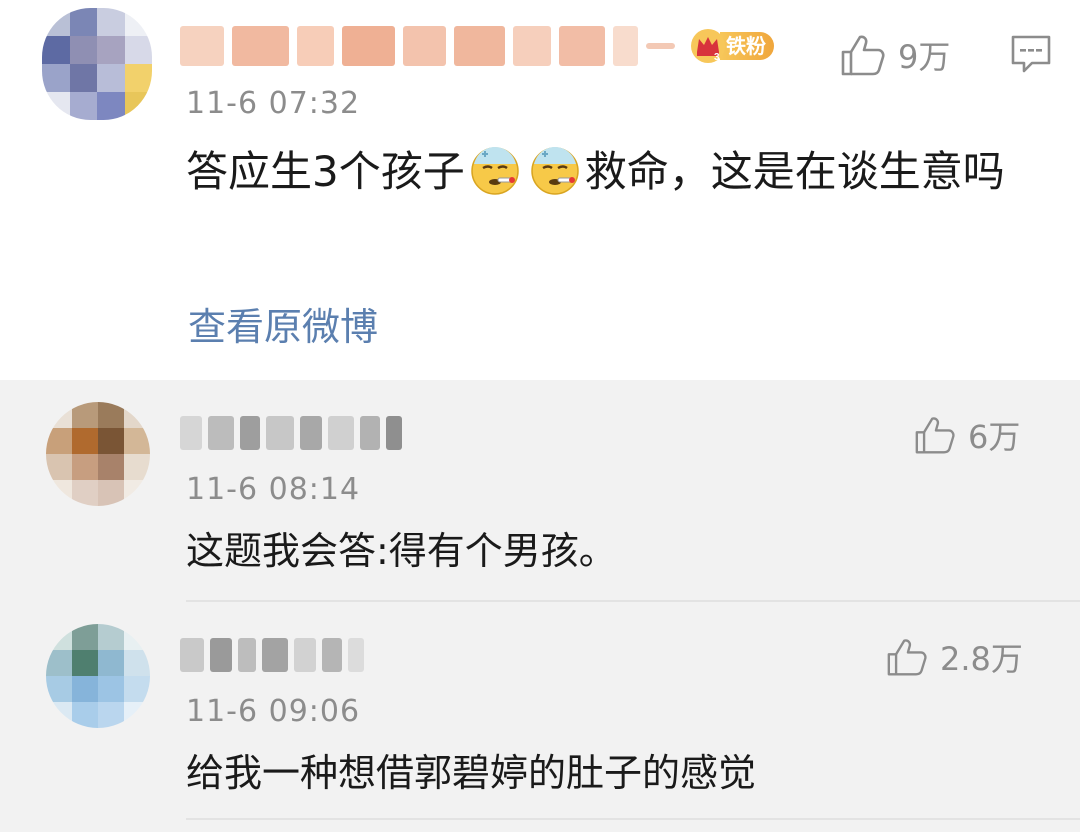  What do you see at coordinates (273, 103) in the screenshot?
I see `comment-time: 11-6 07:32` at bounding box center [273, 103].